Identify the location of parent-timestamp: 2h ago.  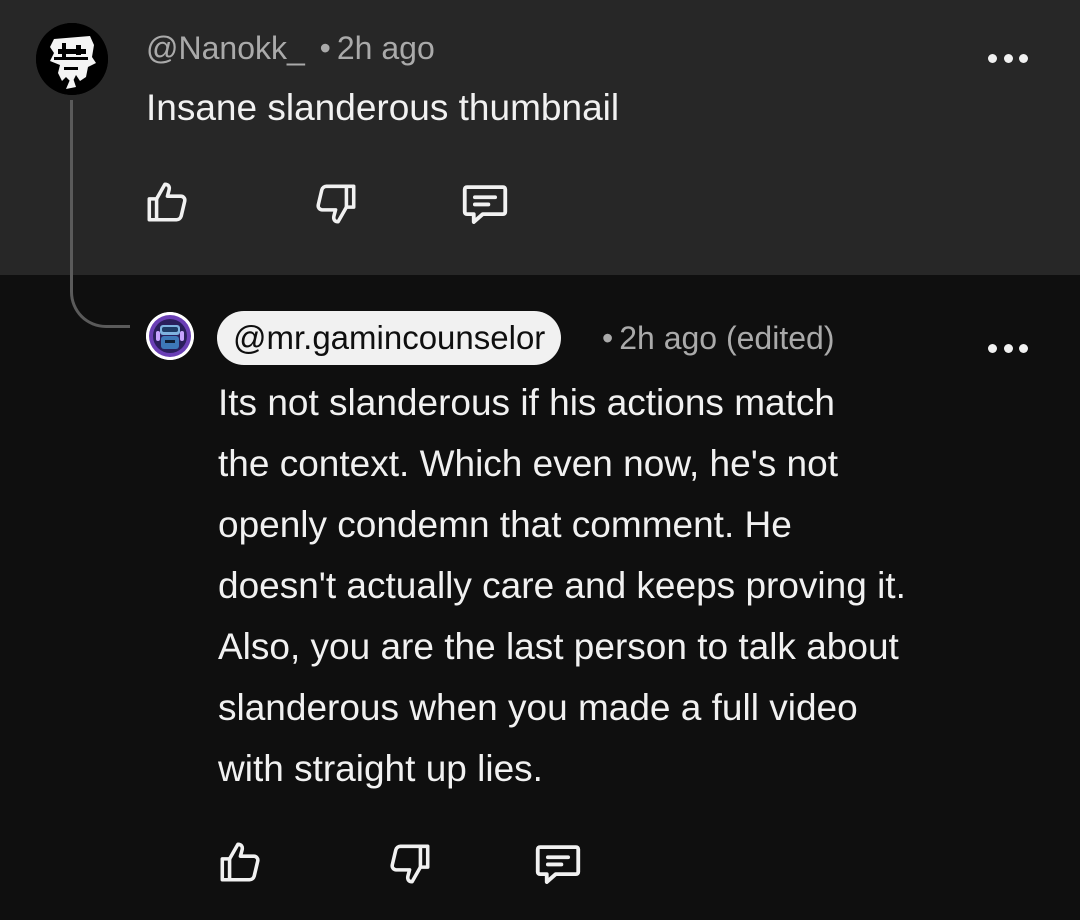
(385, 48).